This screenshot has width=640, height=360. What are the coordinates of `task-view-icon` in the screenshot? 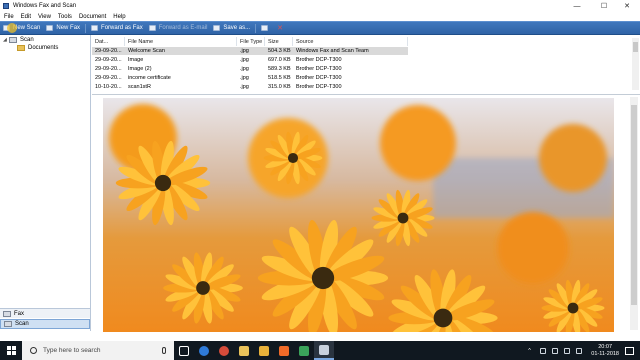 It's located at (184, 350).